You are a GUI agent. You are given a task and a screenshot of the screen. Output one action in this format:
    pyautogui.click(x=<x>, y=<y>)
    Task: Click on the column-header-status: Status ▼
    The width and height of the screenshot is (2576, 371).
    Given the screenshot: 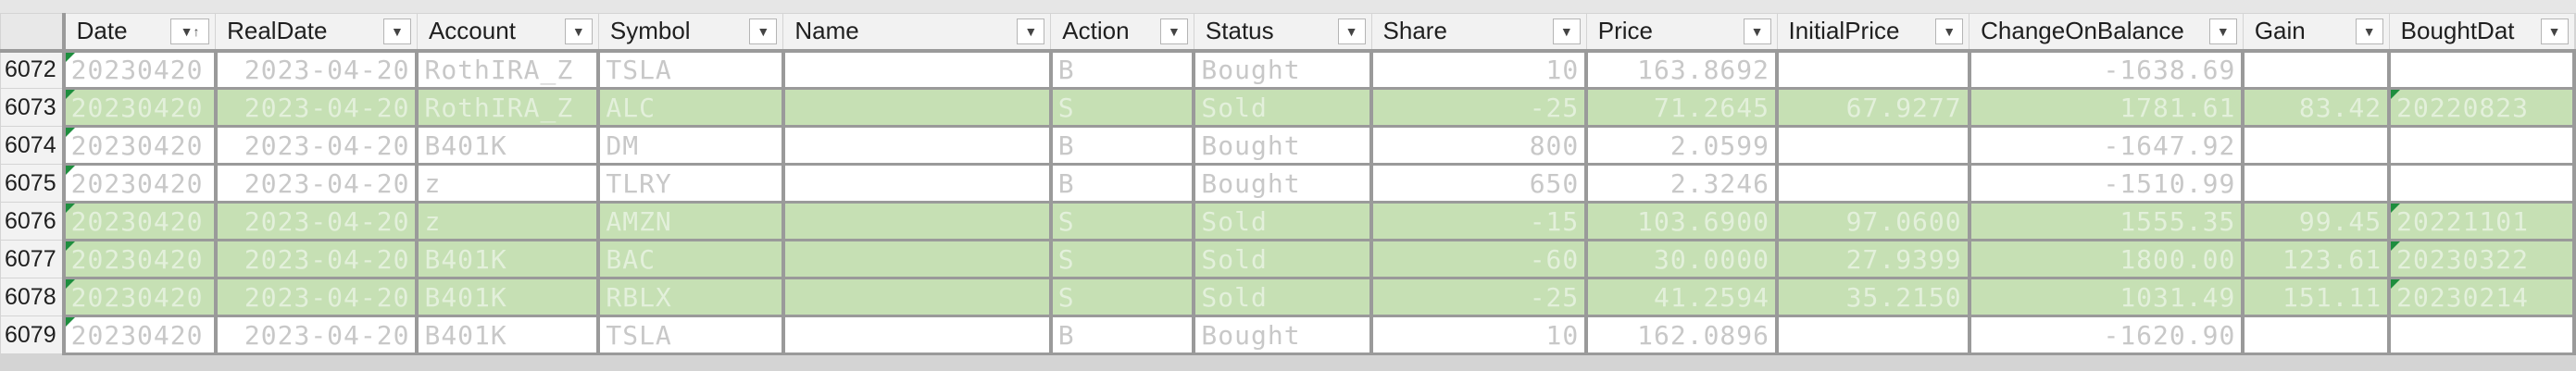 What is the action you would take?
    pyautogui.click(x=1282, y=33)
    